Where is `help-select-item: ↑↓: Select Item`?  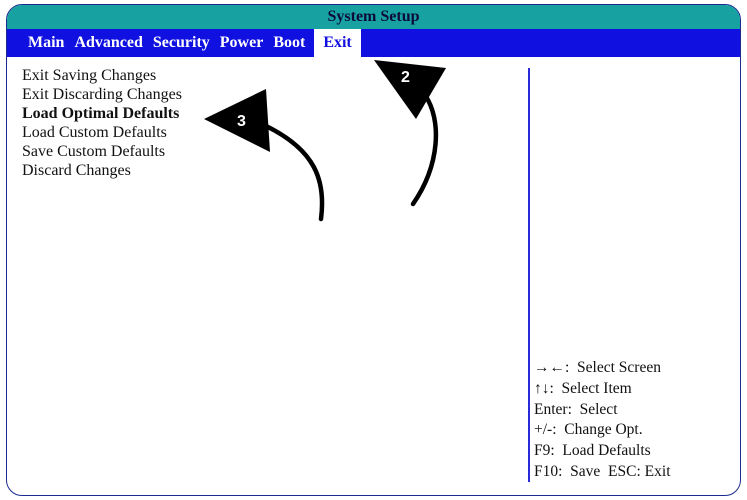
help-select-item: ↑↓: Select Item is located at coordinates (583, 388).